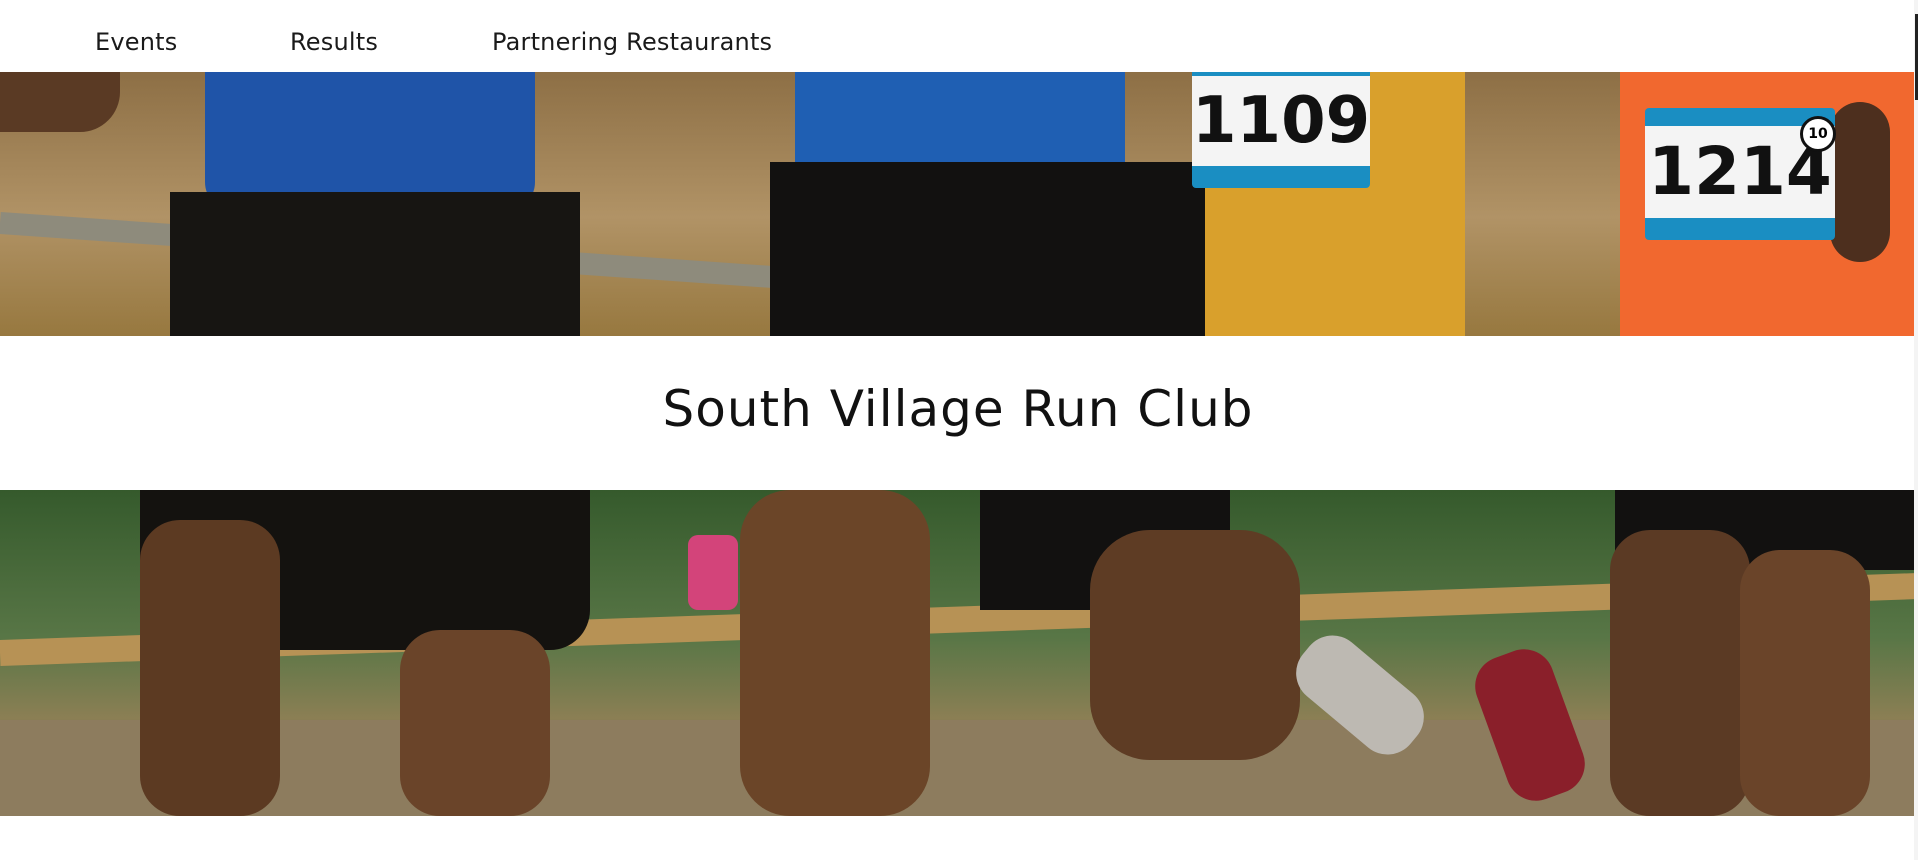 The image size is (1918, 860). Describe the element at coordinates (370, 142) in the screenshot. I see `runner-shirt` at that location.